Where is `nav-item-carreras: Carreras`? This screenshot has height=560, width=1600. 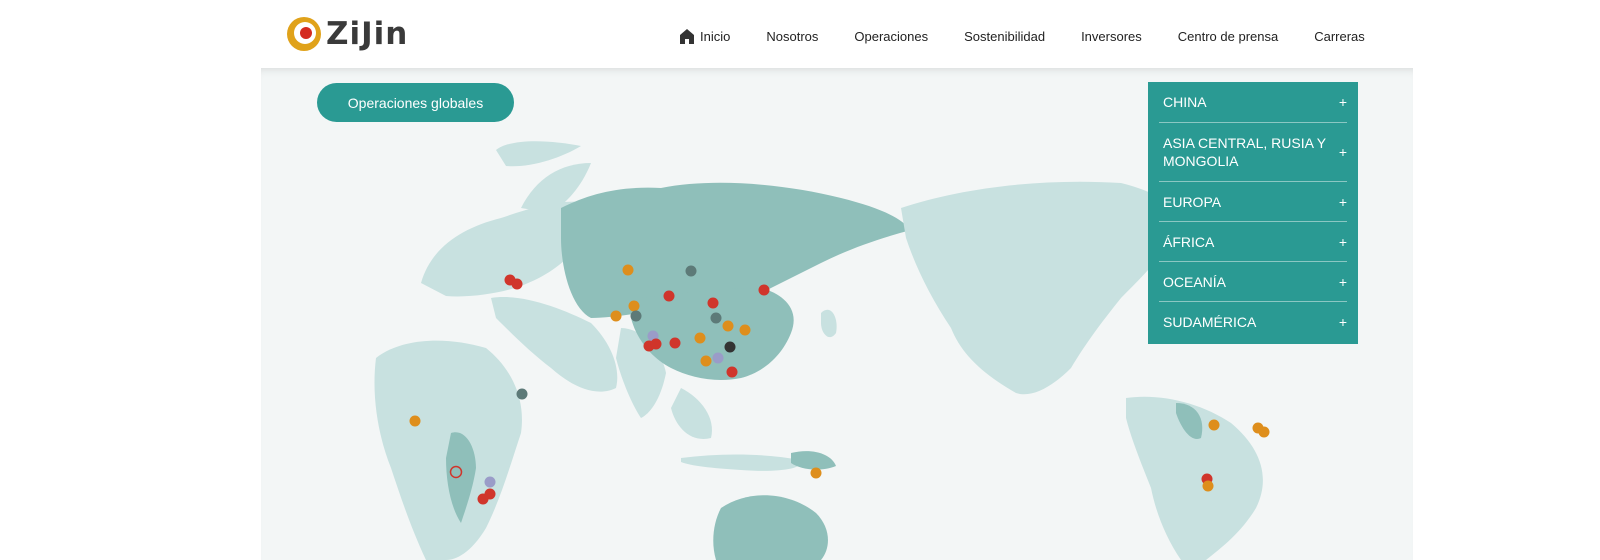 nav-item-carreras: Carreras is located at coordinates (1339, 36).